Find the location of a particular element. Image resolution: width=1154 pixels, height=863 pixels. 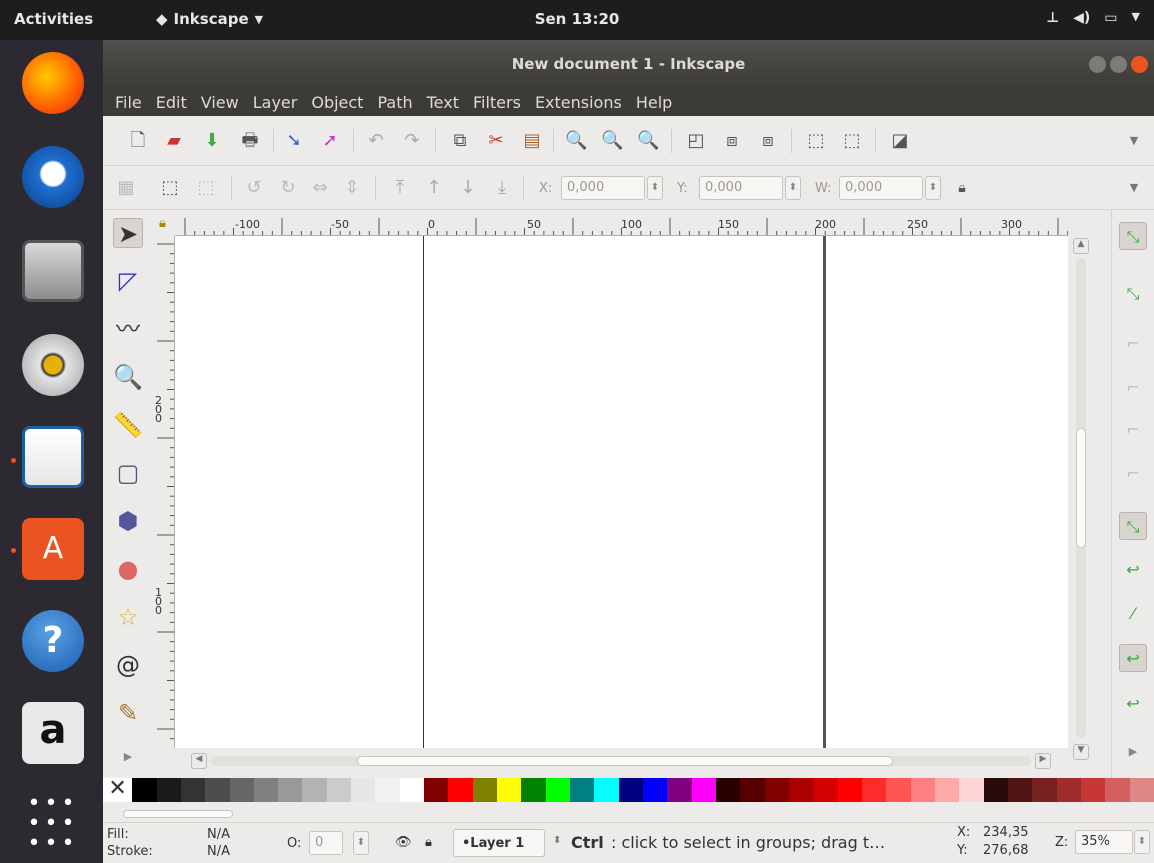

minimize-icon is located at coordinates (1097, 64).